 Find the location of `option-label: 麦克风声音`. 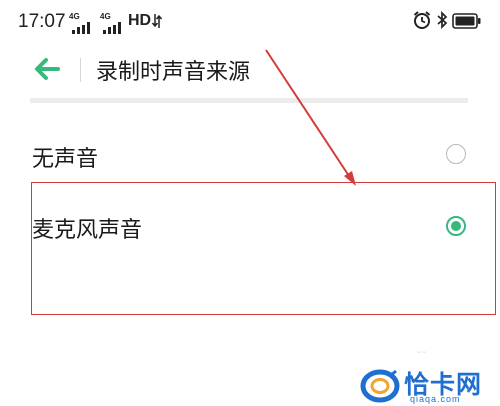

option-label: 麦克风声音 is located at coordinates (87, 230).